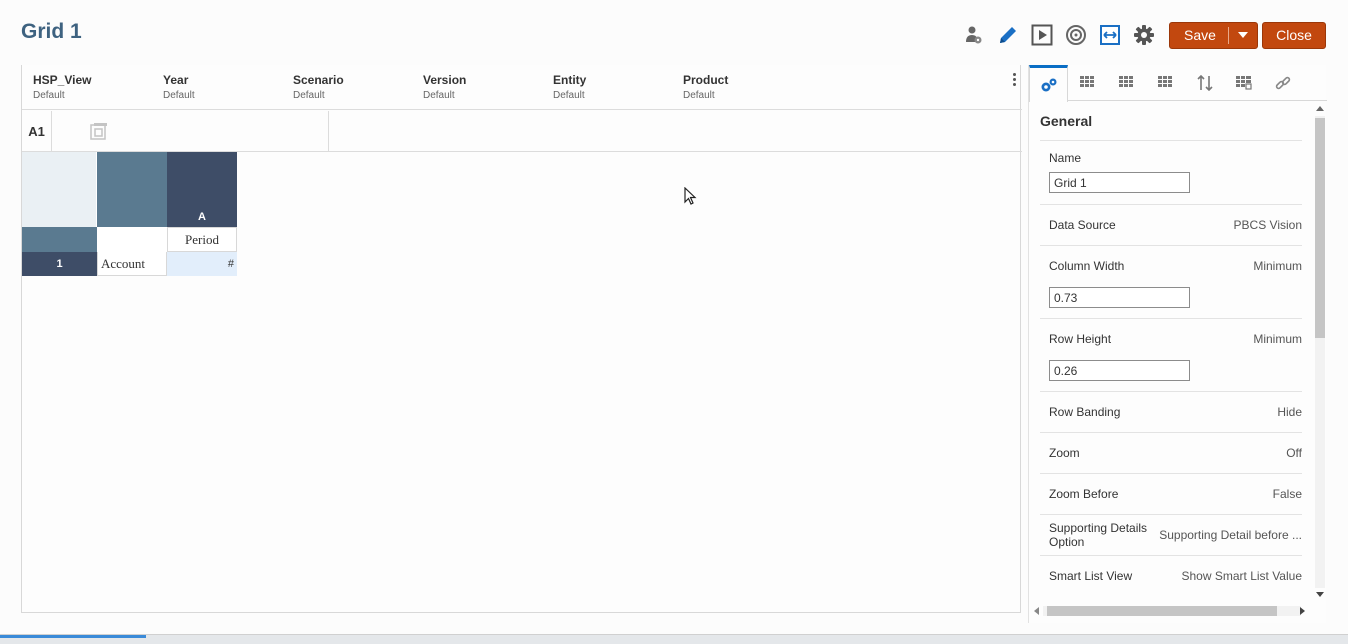 The width and height of the screenshot is (1348, 644). Describe the element at coordinates (1171, 281) in the screenshot. I see `prop-column-width: Column Width Minimum` at that location.